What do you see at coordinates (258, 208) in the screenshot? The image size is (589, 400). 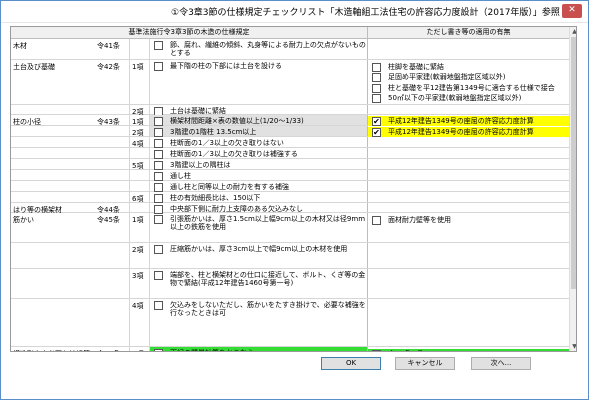 I see `spec-cell: 中央部下側に耐力上支障のある欠込みなし` at bounding box center [258, 208].